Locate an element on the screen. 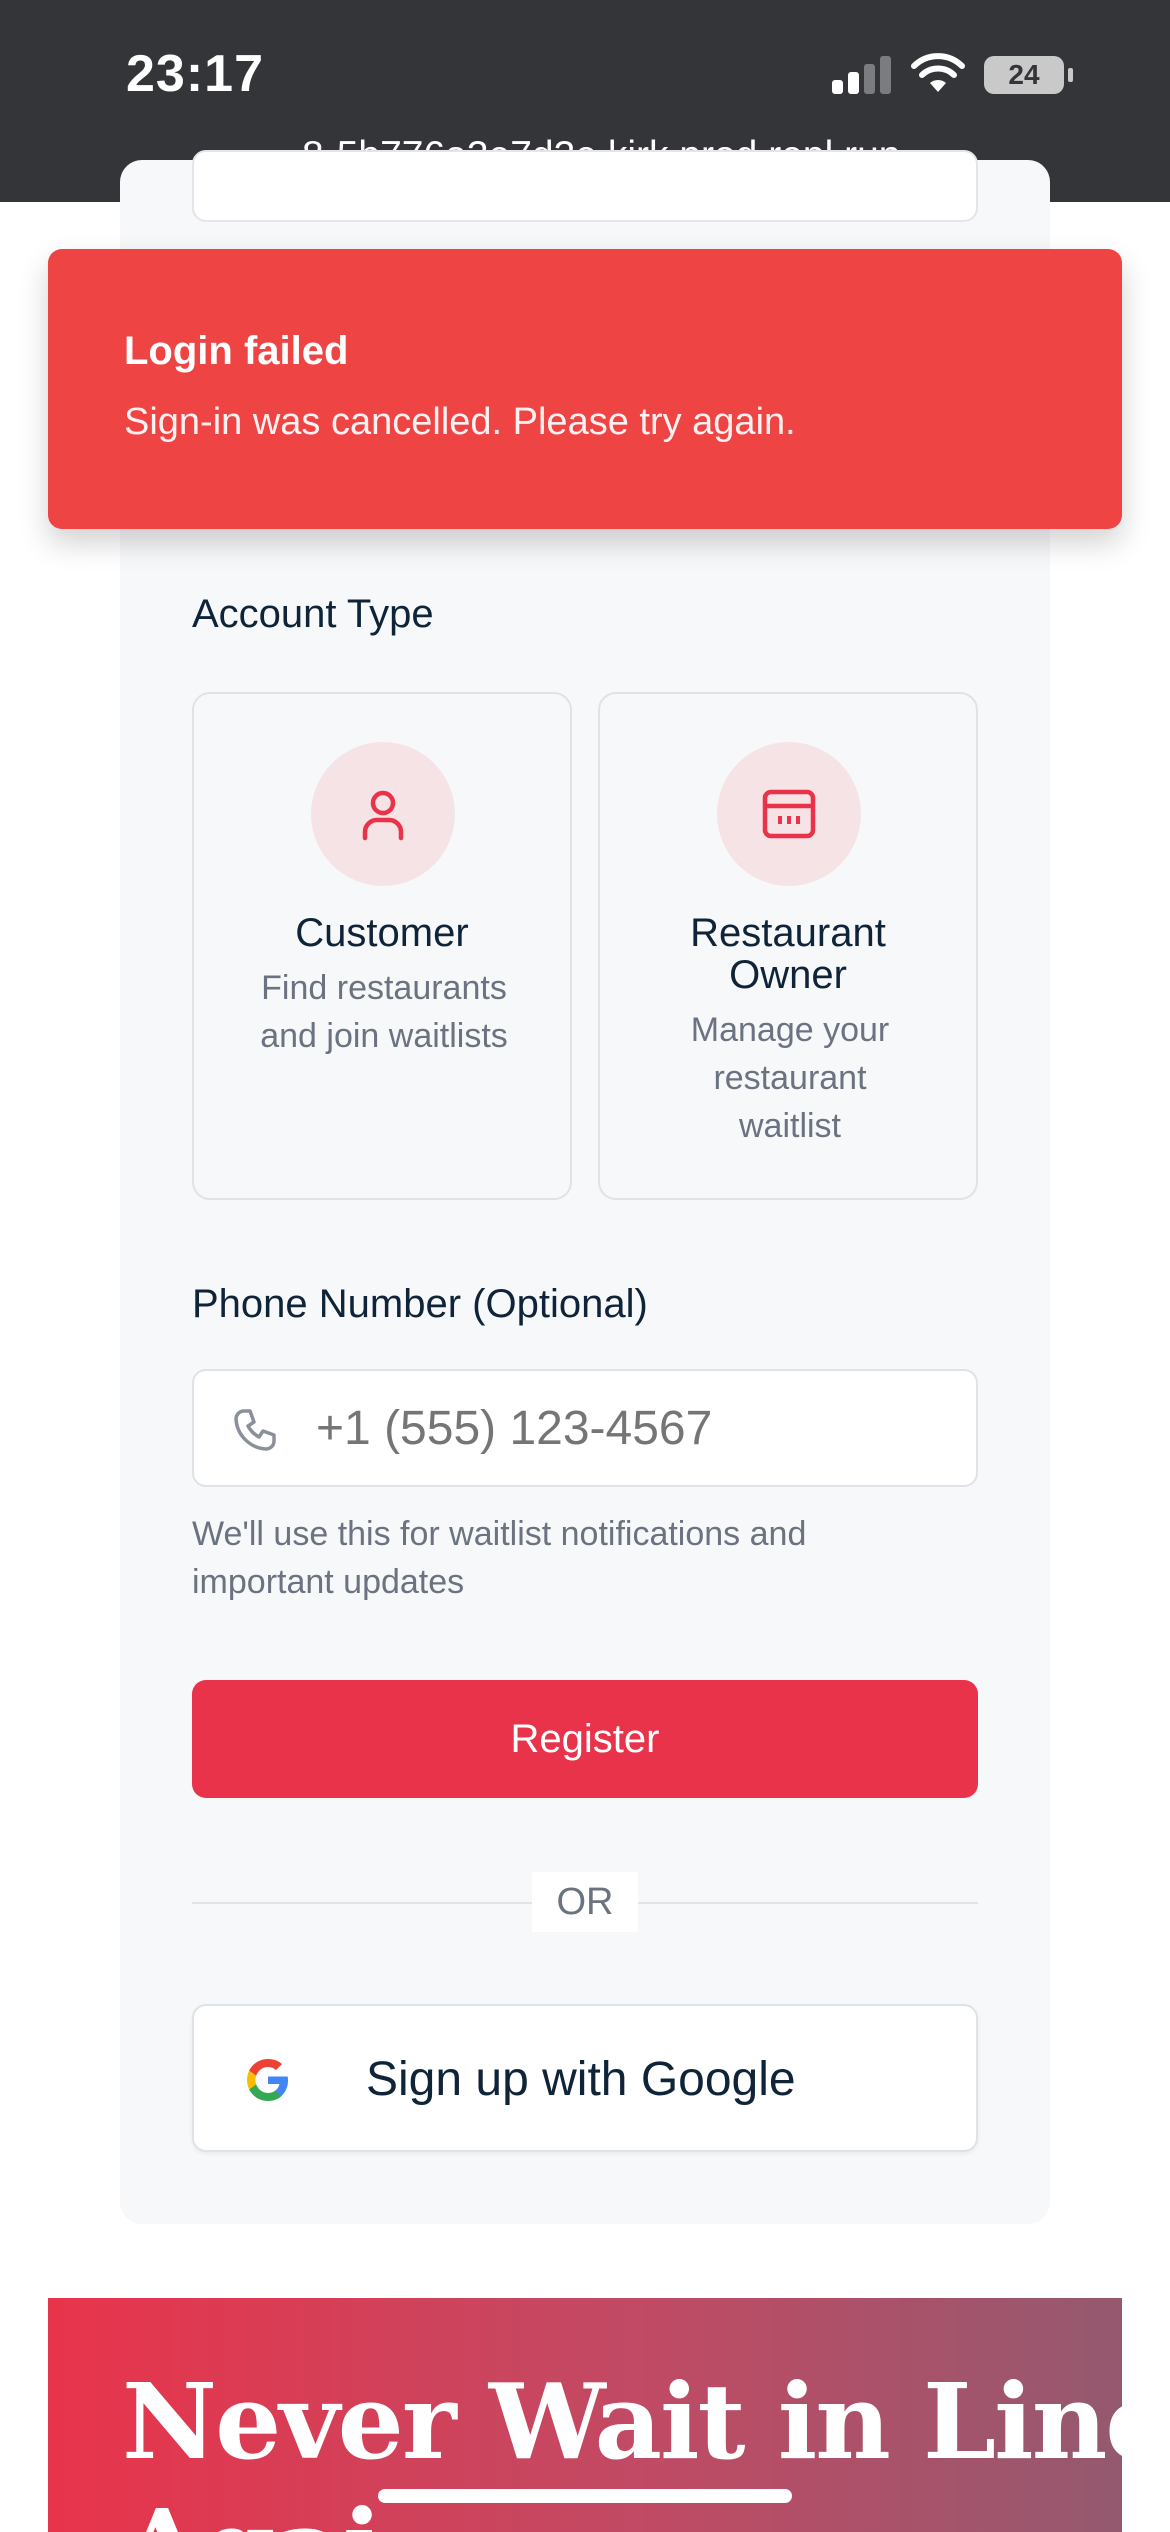 This screenshot has width=1170, height=2532. phone-helper-line-2: important updates is located at coordinates (328, 1582).